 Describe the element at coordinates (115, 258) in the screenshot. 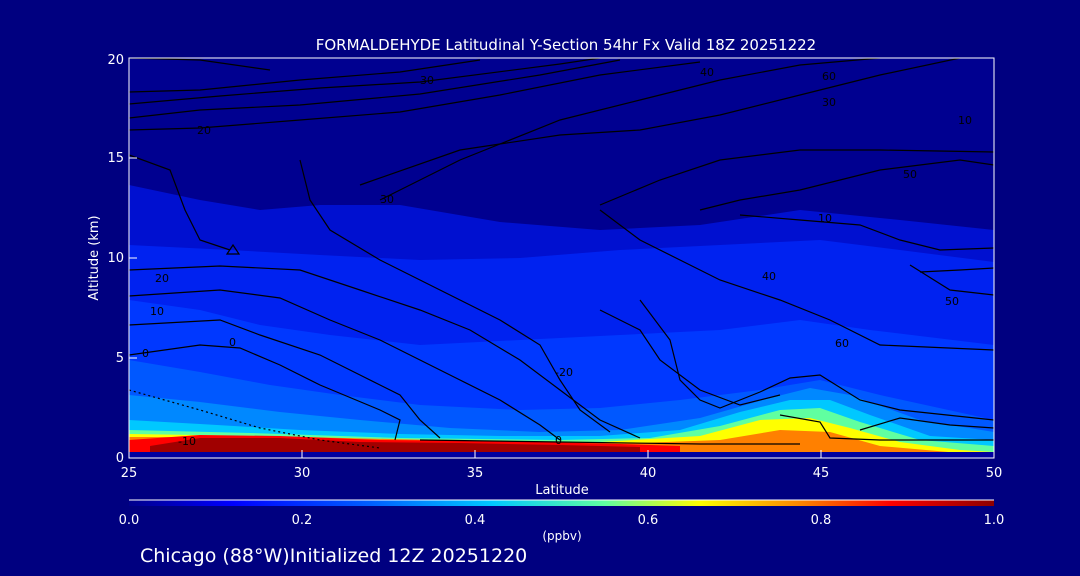

I see `y-tick-label: 10` at that location.